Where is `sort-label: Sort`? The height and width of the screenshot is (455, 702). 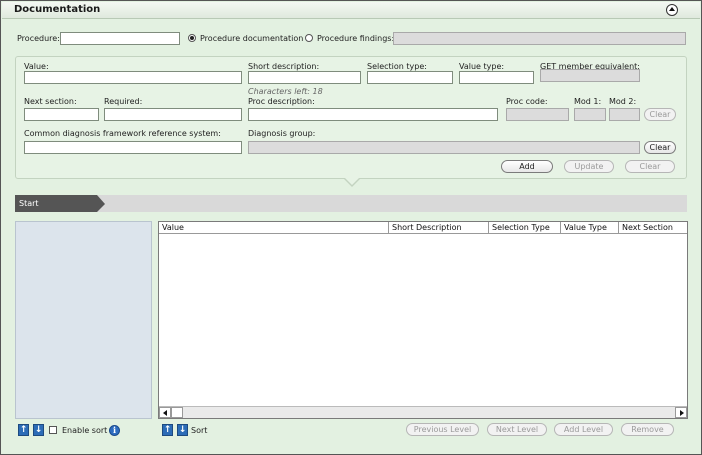 sort-label: Sort is located at coordinates (199, 430).